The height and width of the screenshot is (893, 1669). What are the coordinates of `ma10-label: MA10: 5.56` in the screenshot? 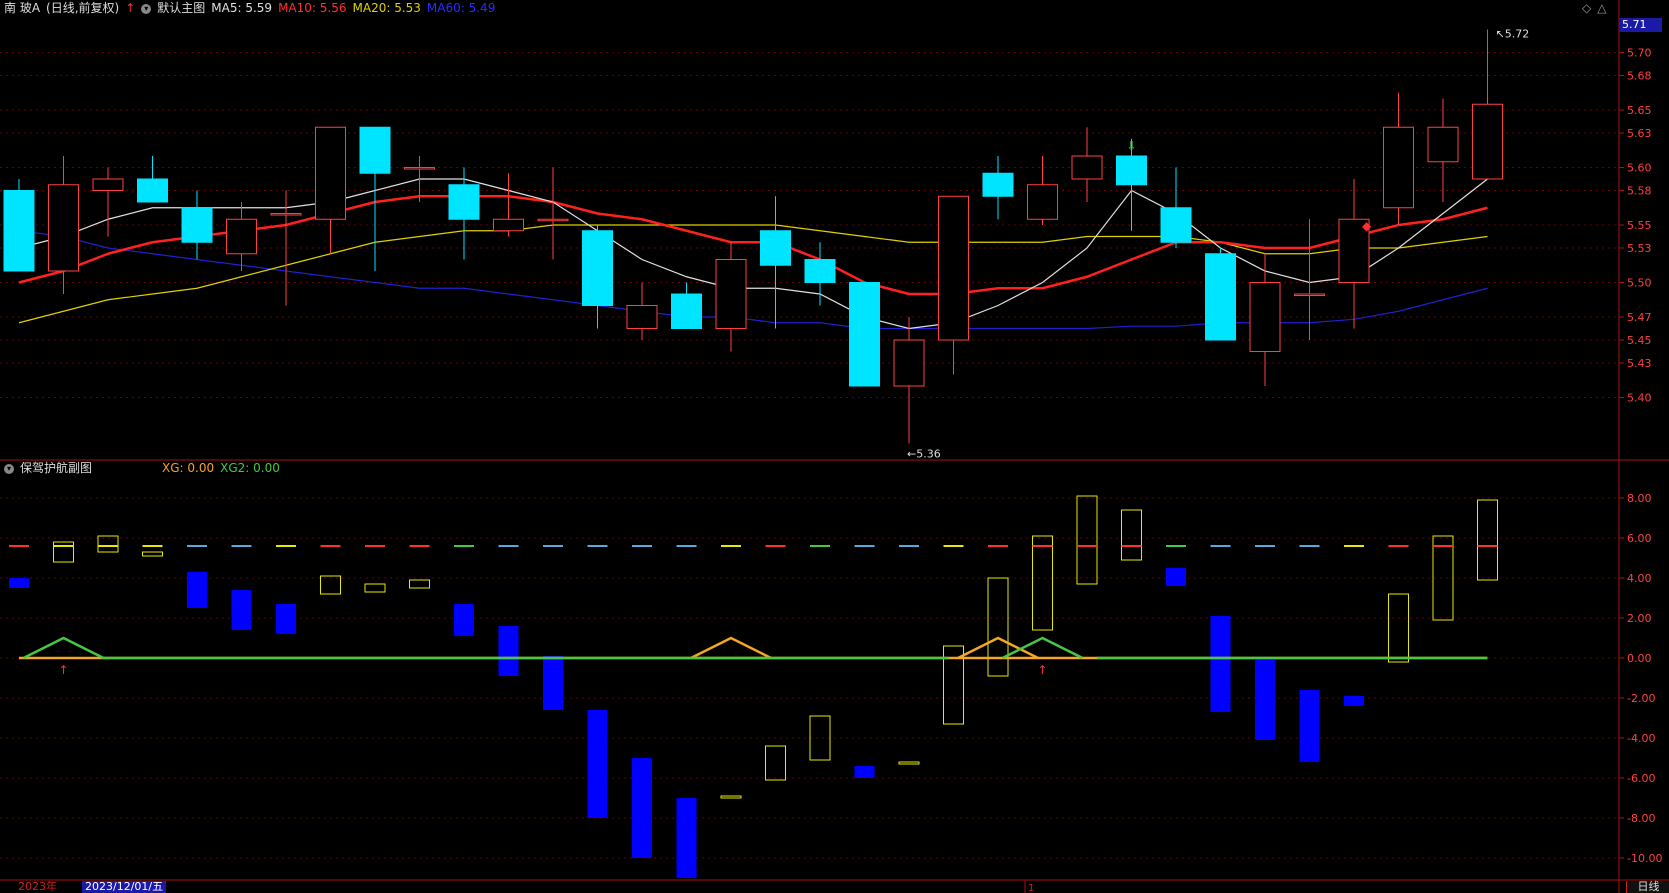 It's located at (312, 8).